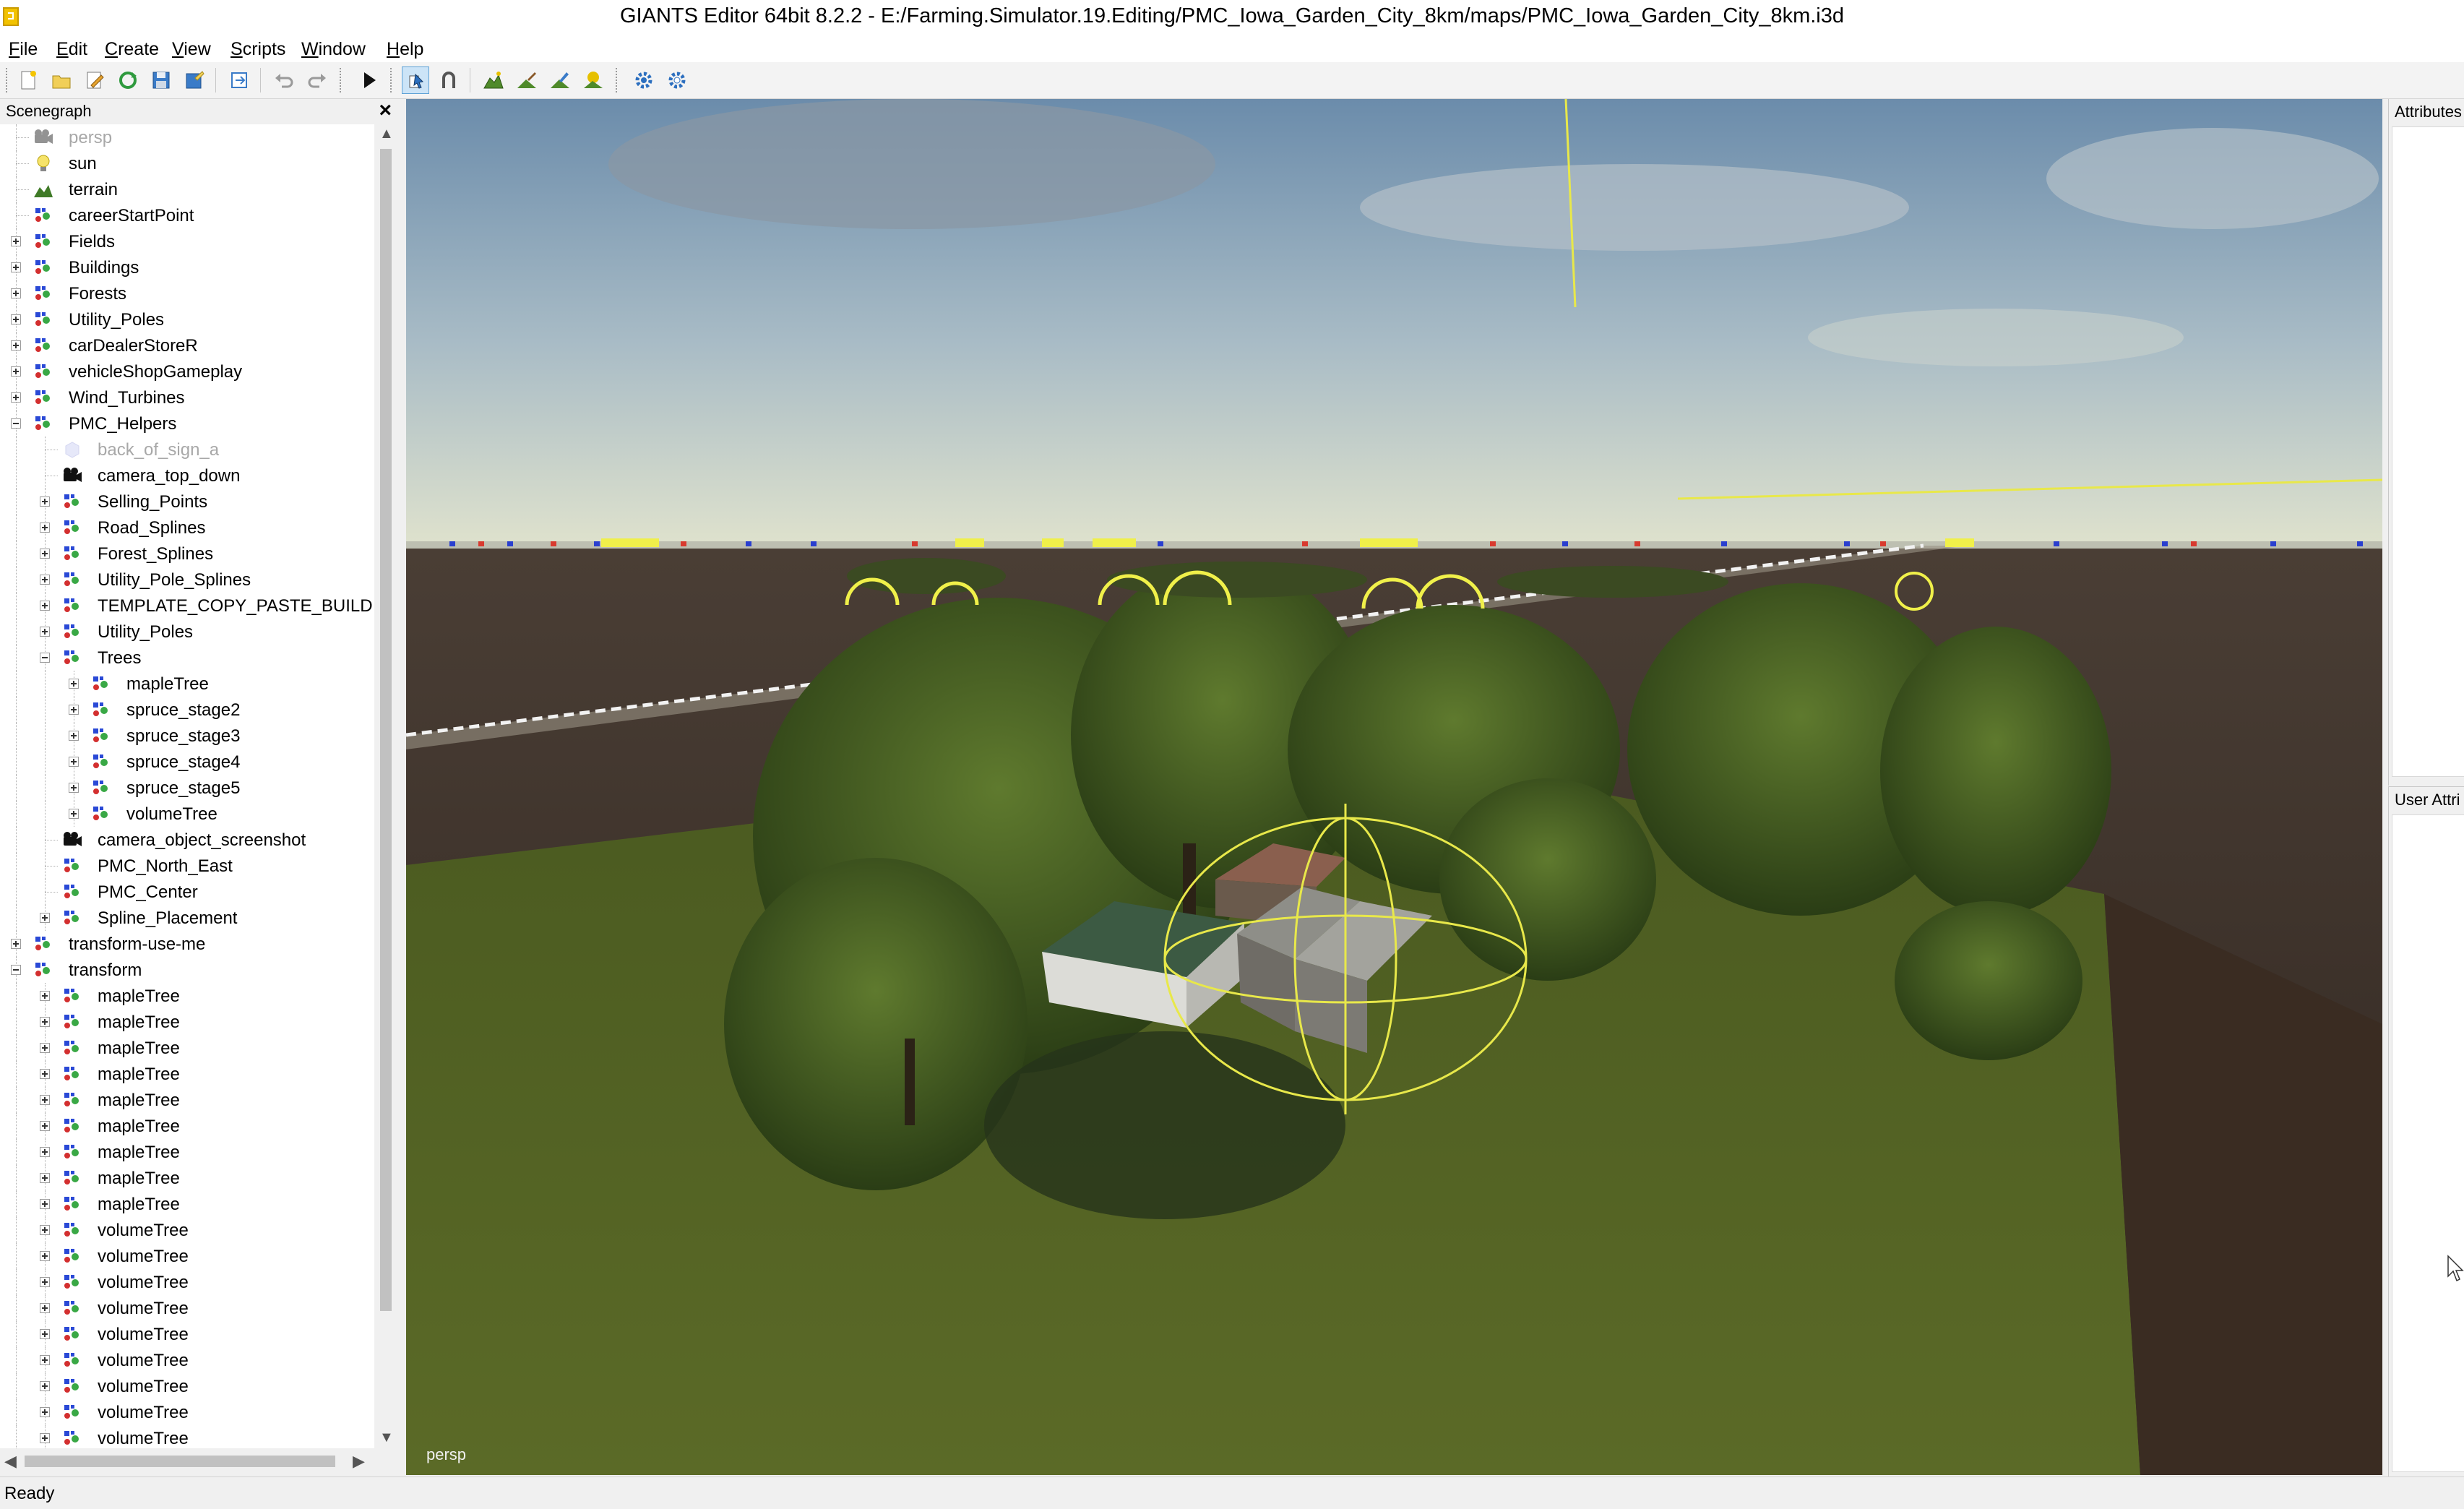 Image resolution: width=2464 pixels, height=1509 pixels. What do you see at coordinates (187, 658) in the screenshot?
I see `tree-node: Trees` at bounding box center [187, 658].